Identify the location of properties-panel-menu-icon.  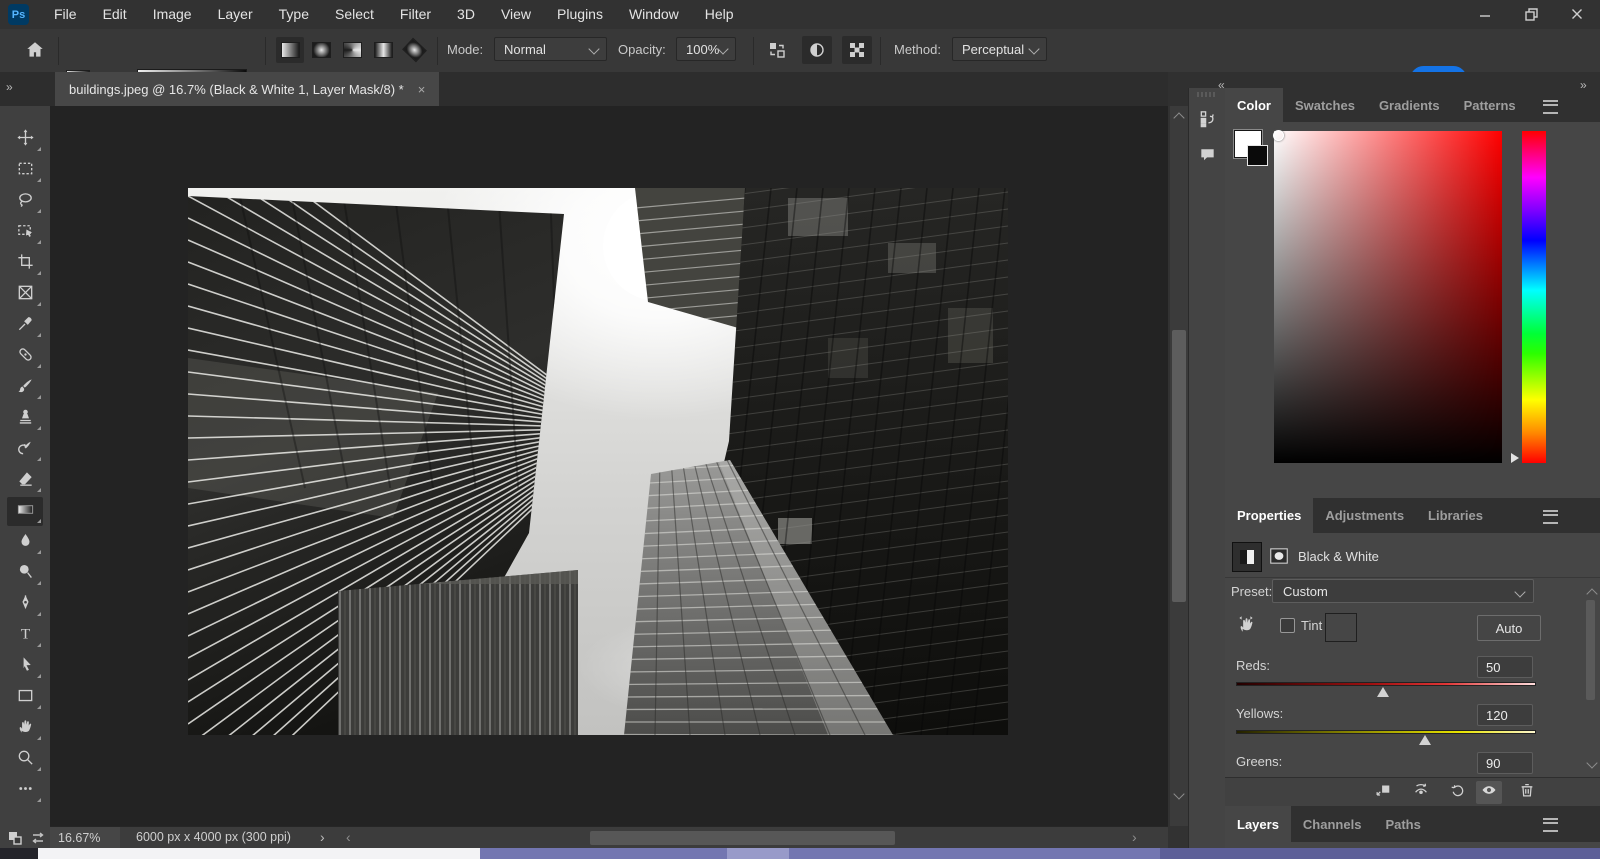
(1550, 517).